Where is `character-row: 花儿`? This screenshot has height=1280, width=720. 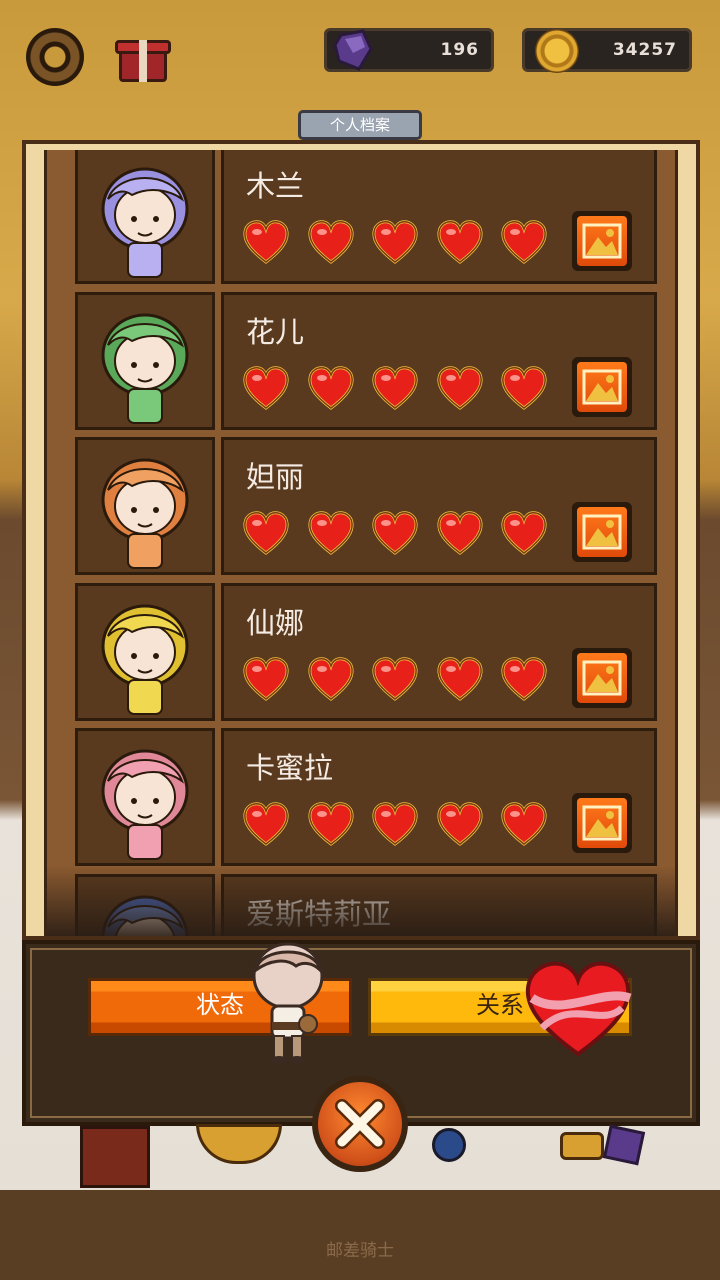
character-row: 花儿 is located at coordinates (366, 361).